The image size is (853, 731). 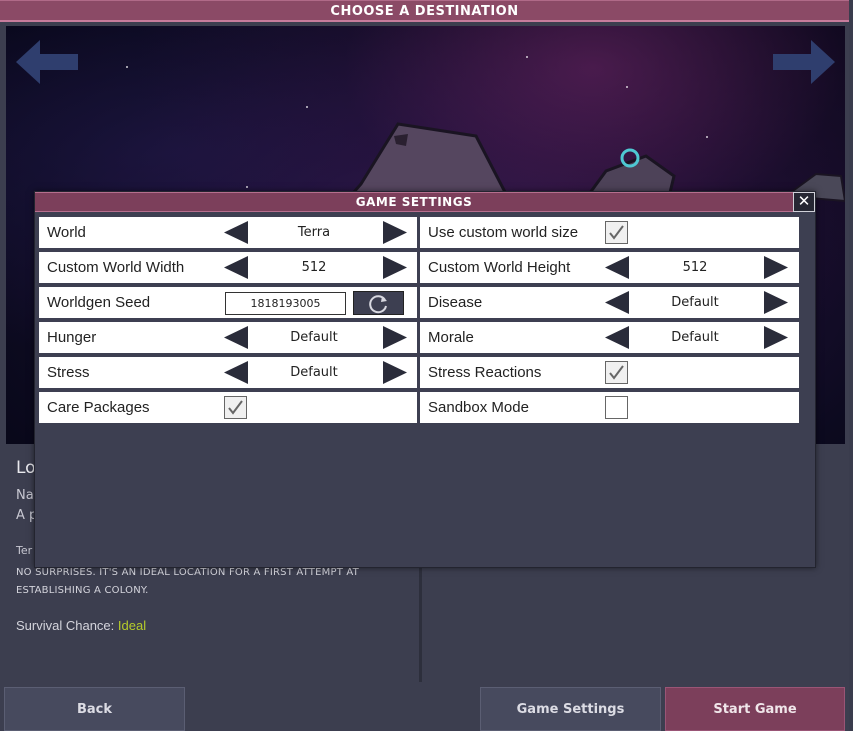 I want to click on setting-row-stress-reactions: Stress Reactions, so click(x=609, y=372).